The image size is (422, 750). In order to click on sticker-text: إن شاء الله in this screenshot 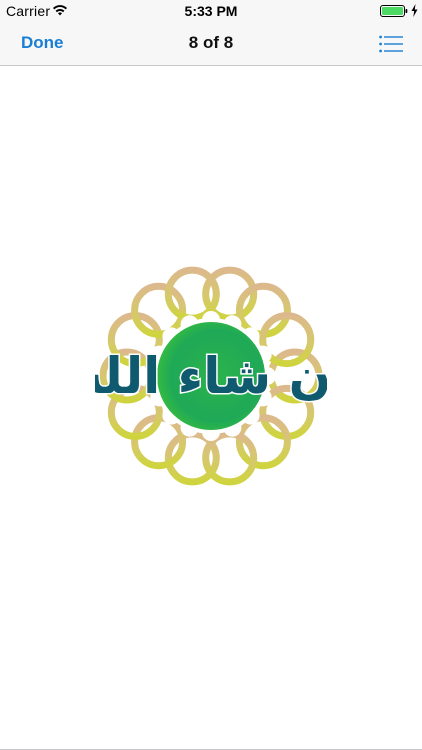, I will do `click(211, 376)`.